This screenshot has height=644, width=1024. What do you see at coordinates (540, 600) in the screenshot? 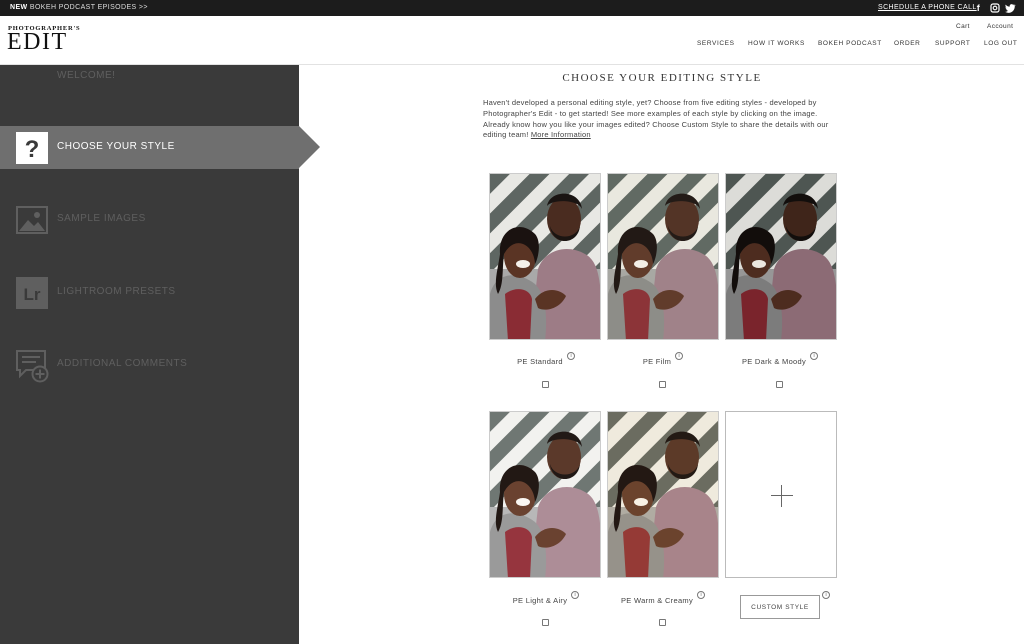
I see `style-label-pe-light-airy: PE Light & Airy` at bounding box center [540, 600].